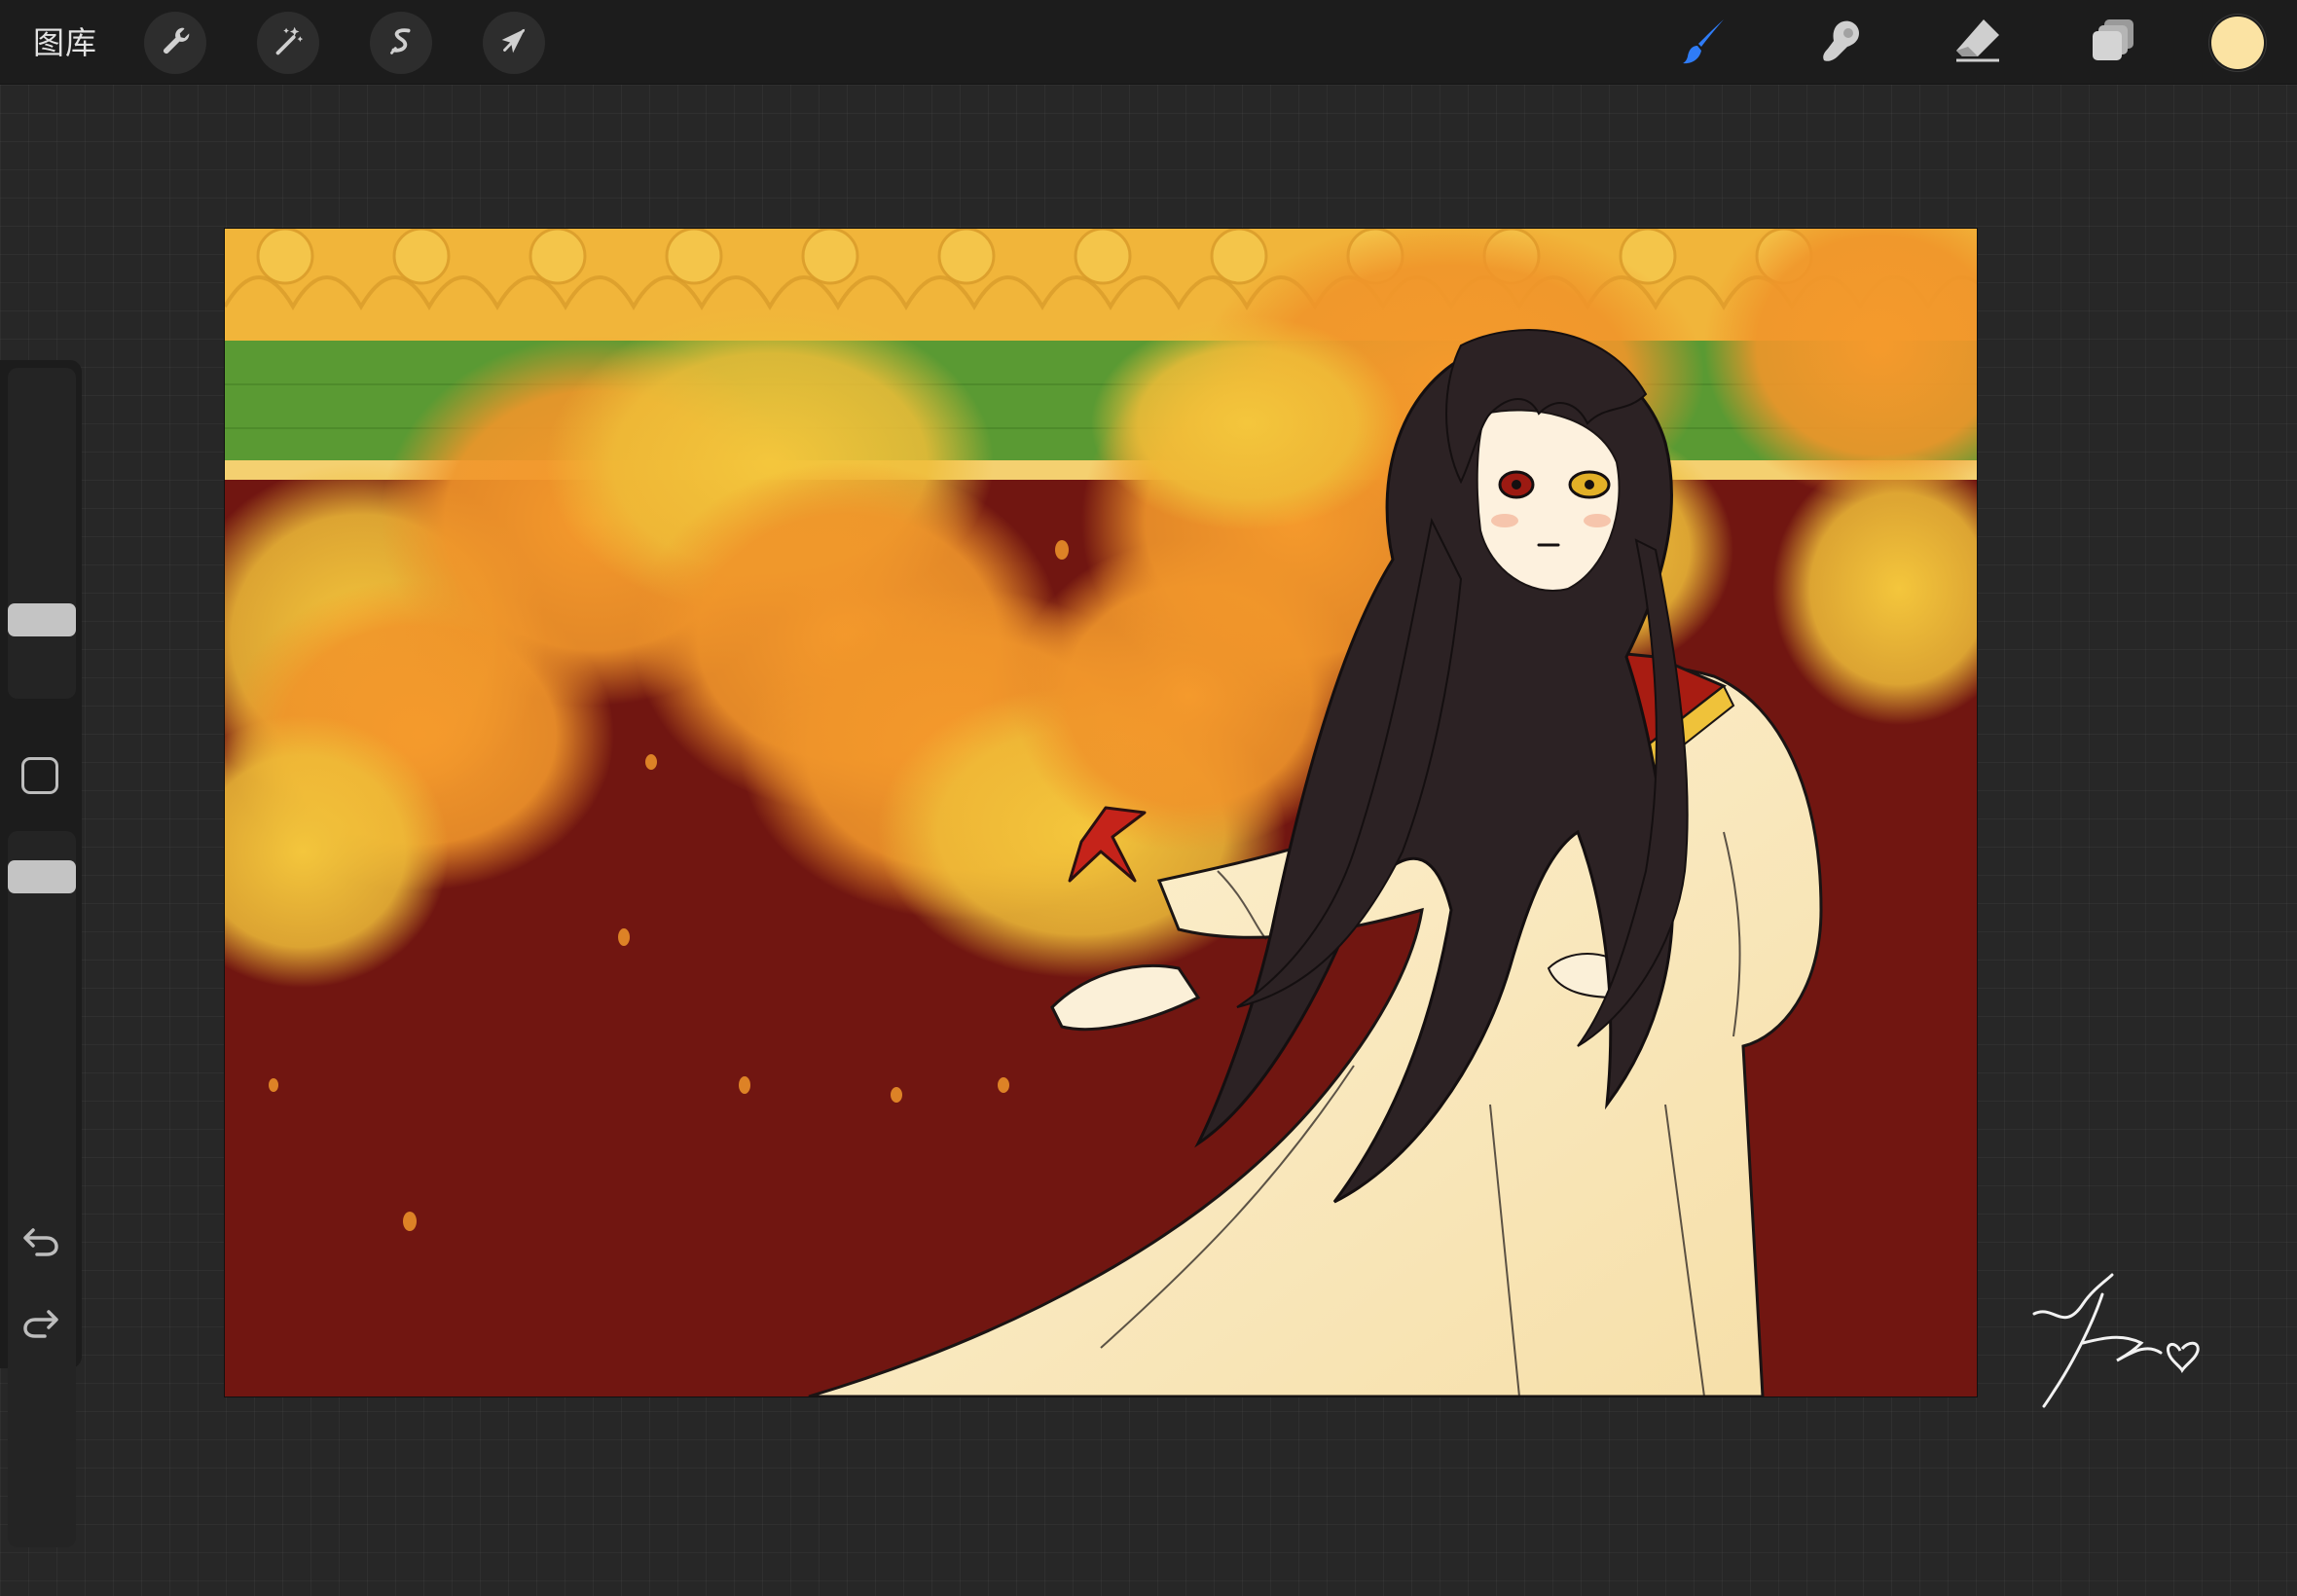 The width and height of the screenshot is (2297, 1596). I want to click on actions-button, so click(175, 43).